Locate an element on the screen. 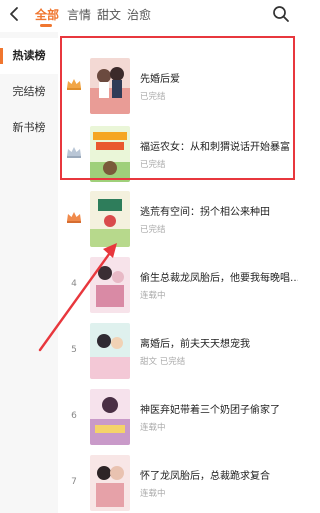 This screenshot has width=320, height=513. book-title: 神医弃妃带着三个奶团子偷家了 is located at coordinates (210, 408).